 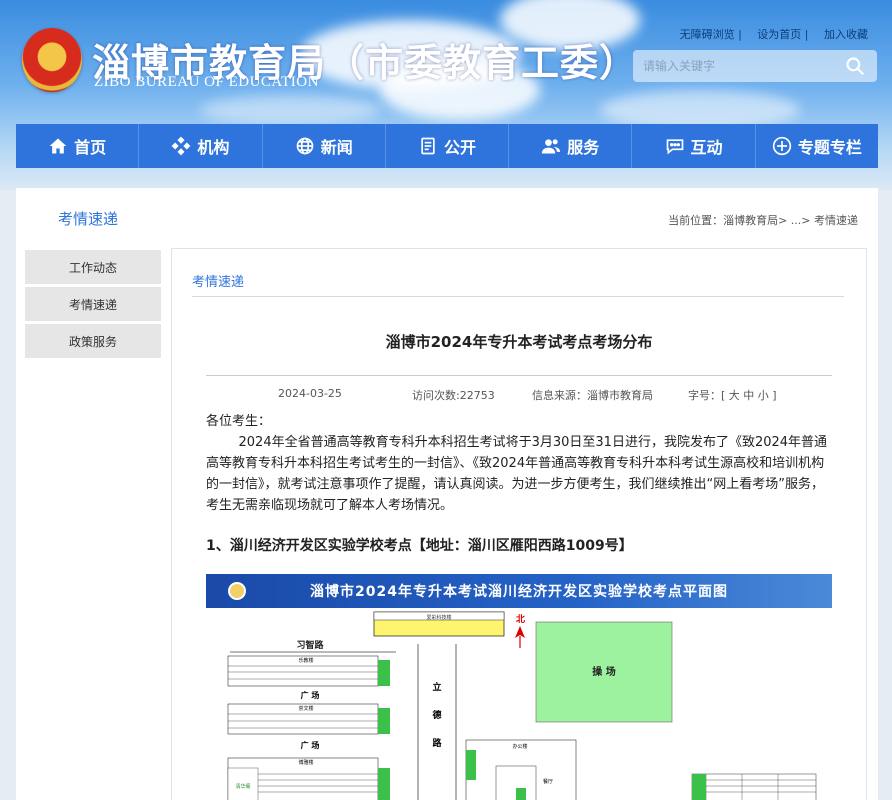 I want to click on font-size-control: 字号：[ 大 中 小 ], so click(x=732, y=395).